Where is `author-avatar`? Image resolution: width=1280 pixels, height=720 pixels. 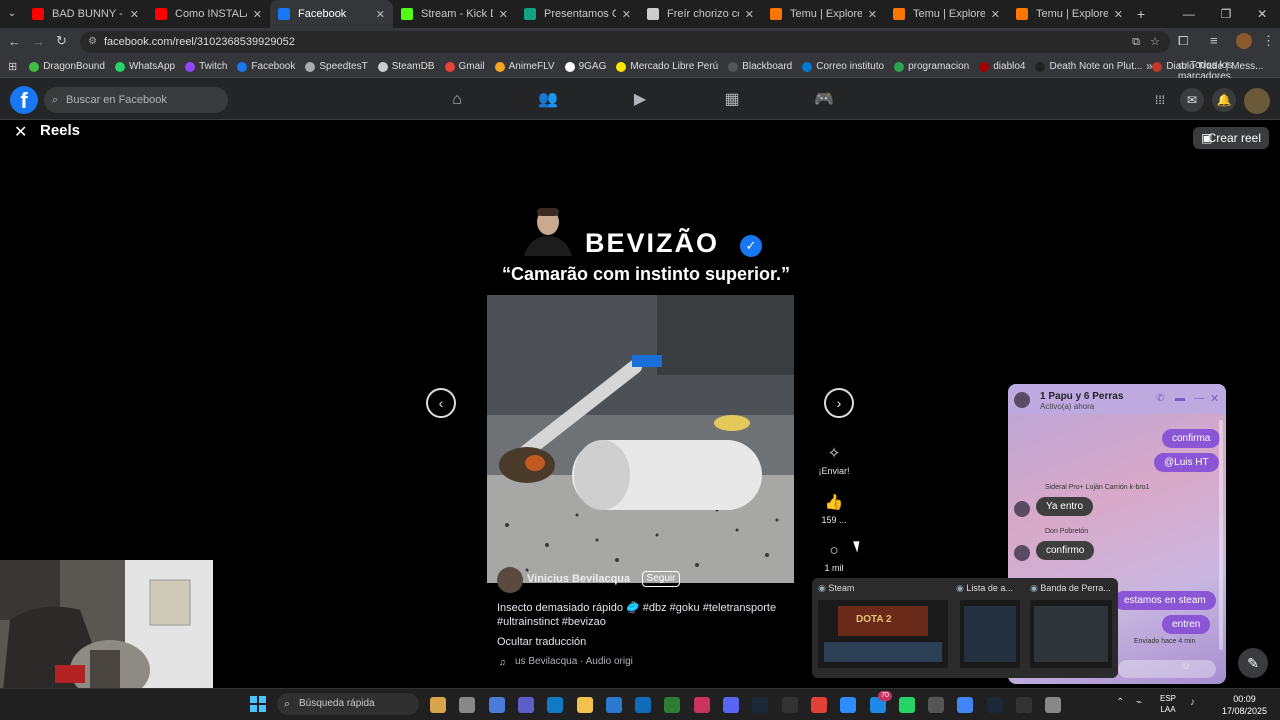 author-avatar is located at coordinates (510, 580).